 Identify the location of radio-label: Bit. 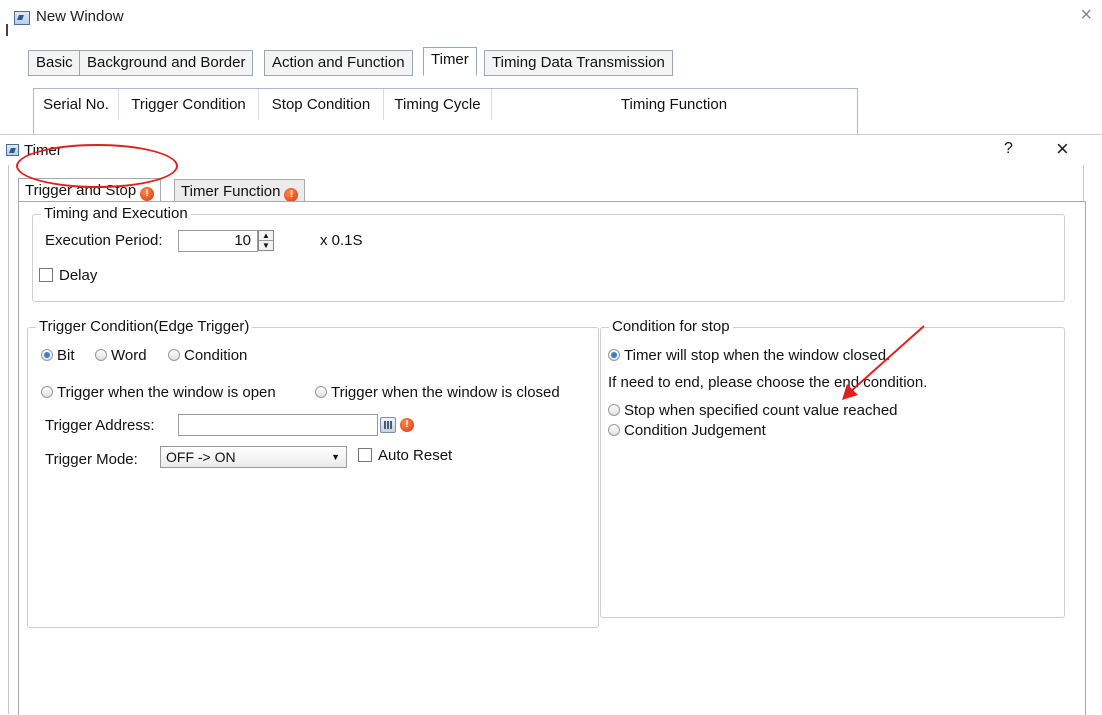
(66, 355).